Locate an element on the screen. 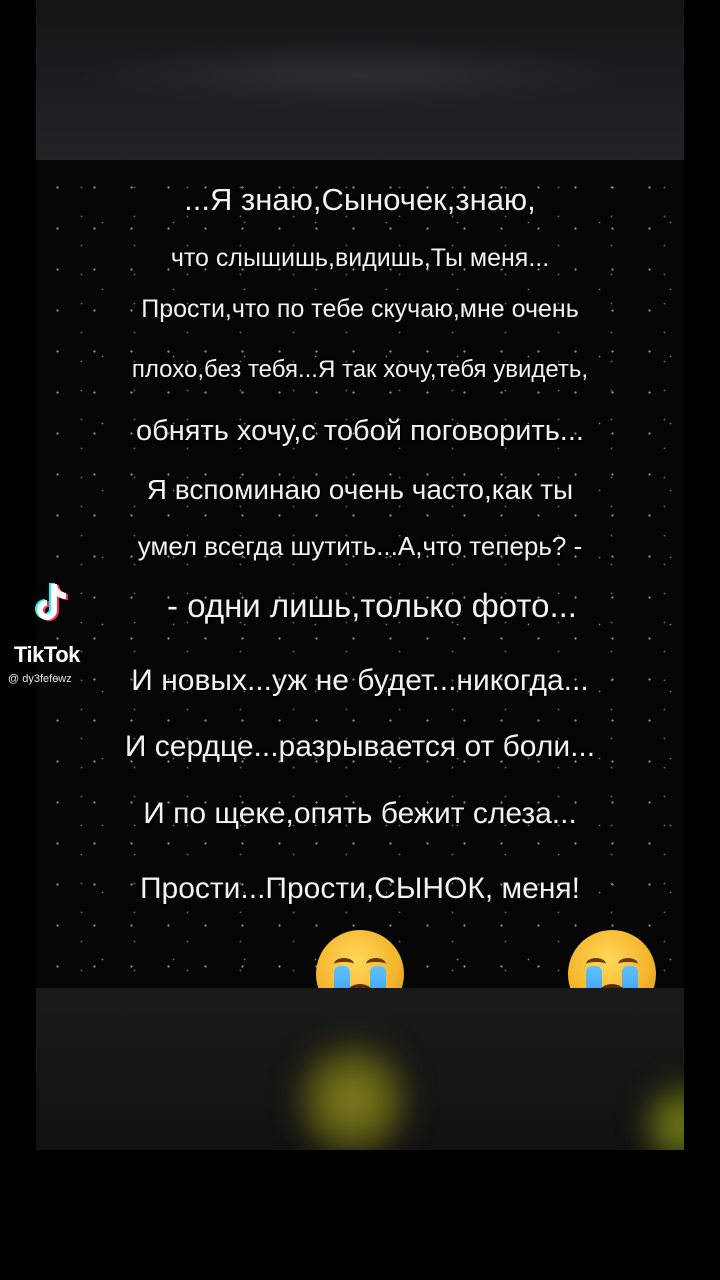  tiktok-logo-icon is located at coordinates (51, 602).